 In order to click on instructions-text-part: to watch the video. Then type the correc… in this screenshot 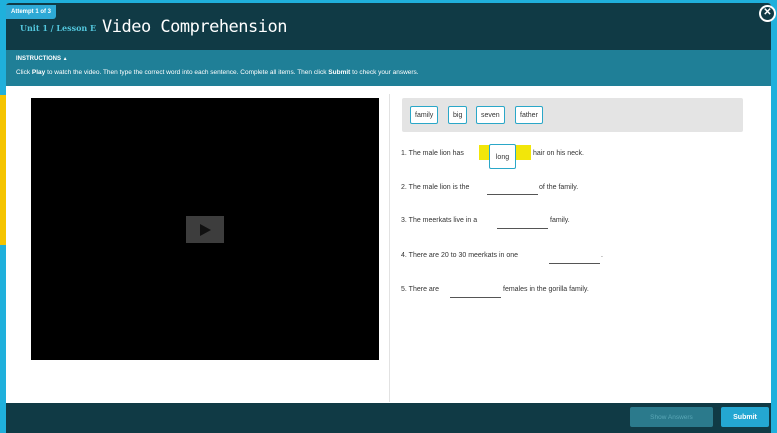, I will do `click(187, 72)`.